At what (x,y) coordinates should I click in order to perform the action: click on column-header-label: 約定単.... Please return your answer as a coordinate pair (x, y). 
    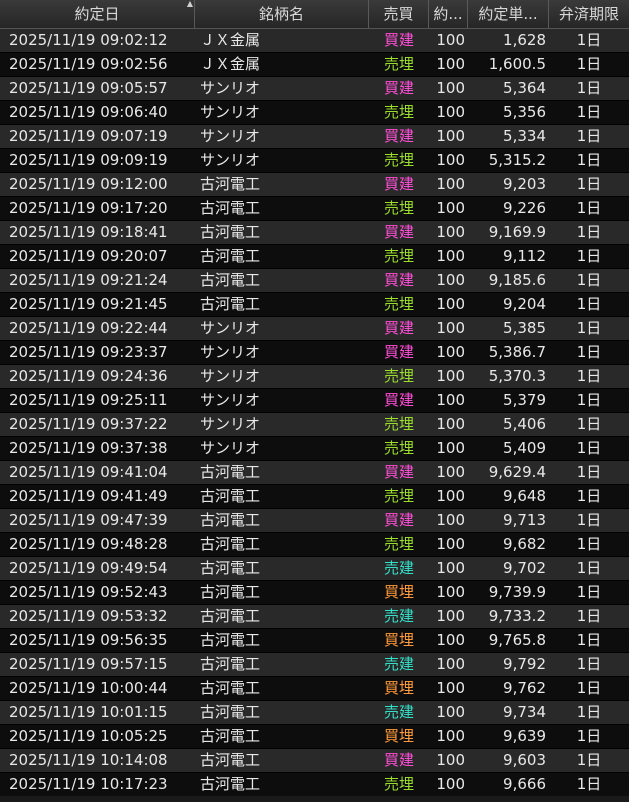
    Looking at the image, I should click on (508, 14).